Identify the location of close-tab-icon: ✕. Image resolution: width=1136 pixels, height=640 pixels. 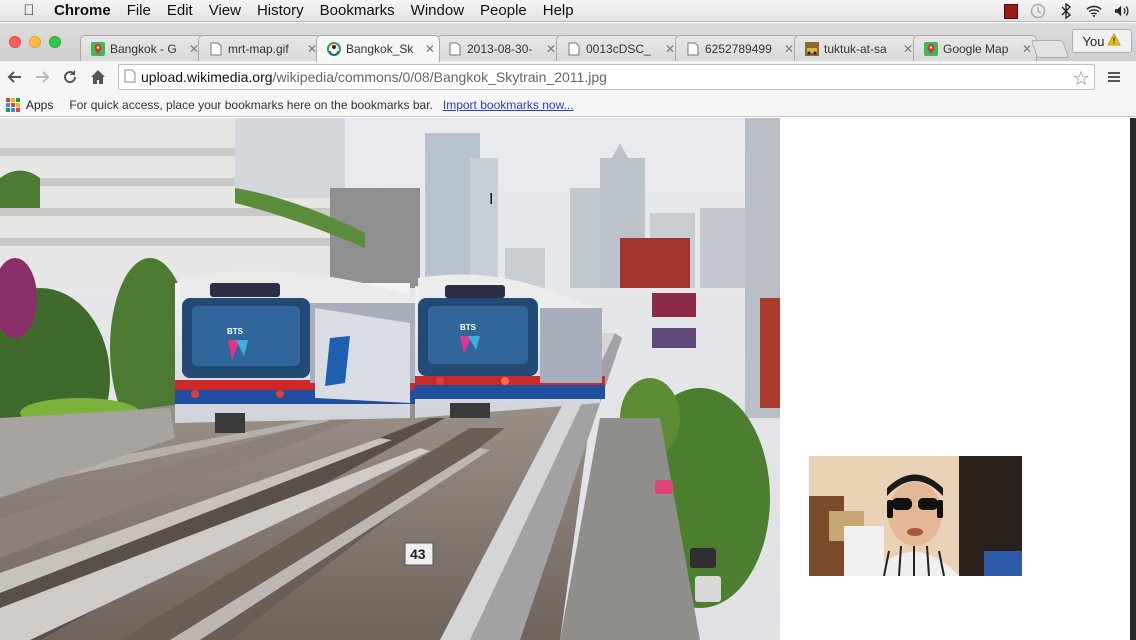
(430, 49).